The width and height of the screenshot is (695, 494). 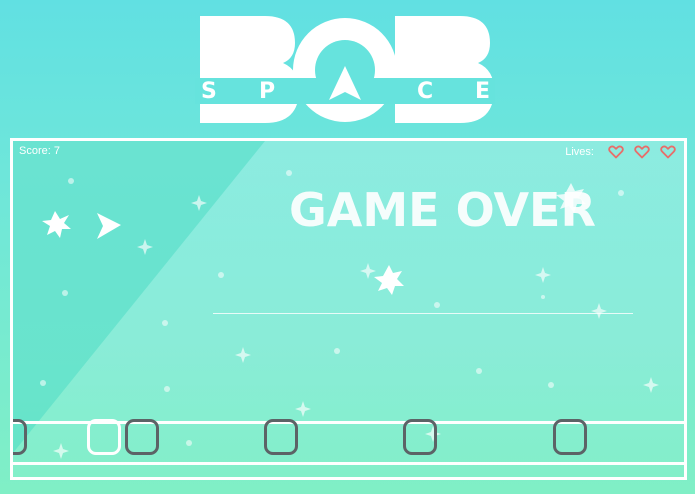 I want to click on logo-letter-s: S, so click(x=209, y=91).